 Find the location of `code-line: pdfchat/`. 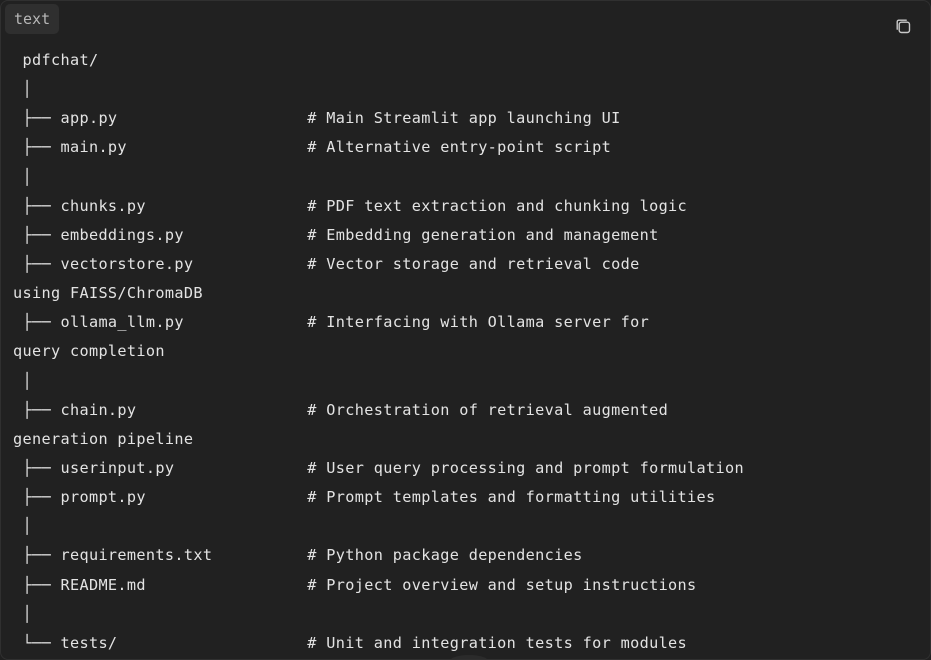

code-line: pdfchat/ is located at coordinates (56, 60).